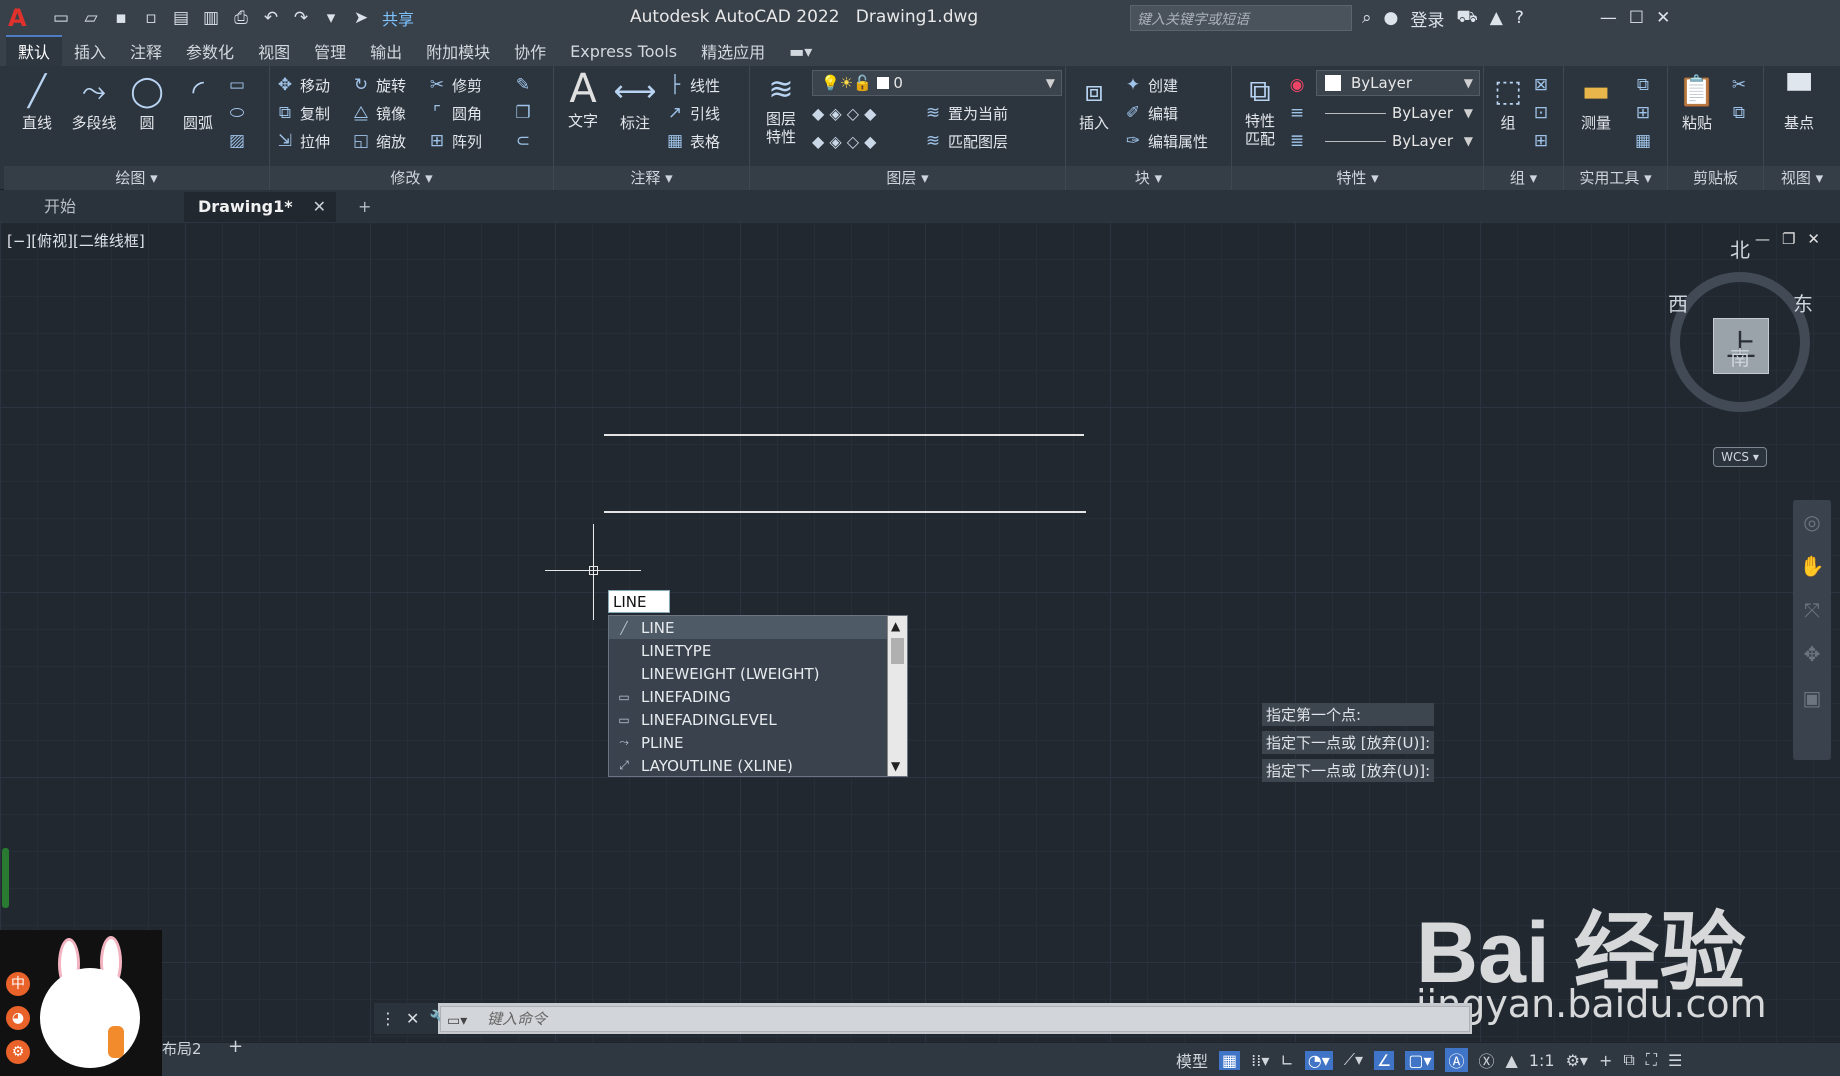  I want to click on text-button: A 文字, so click(583, 98).